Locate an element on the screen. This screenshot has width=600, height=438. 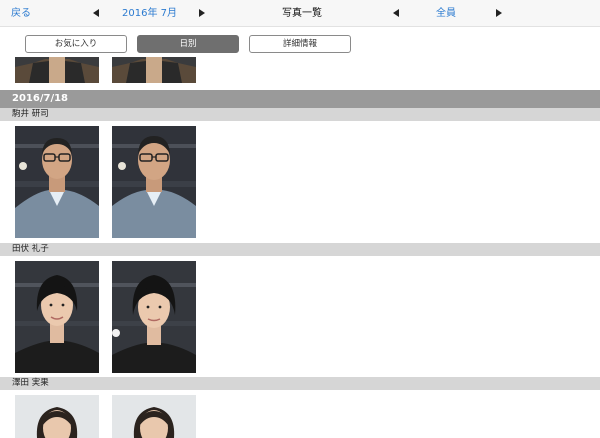
next-month-icon is located at coordinates (202, 13).